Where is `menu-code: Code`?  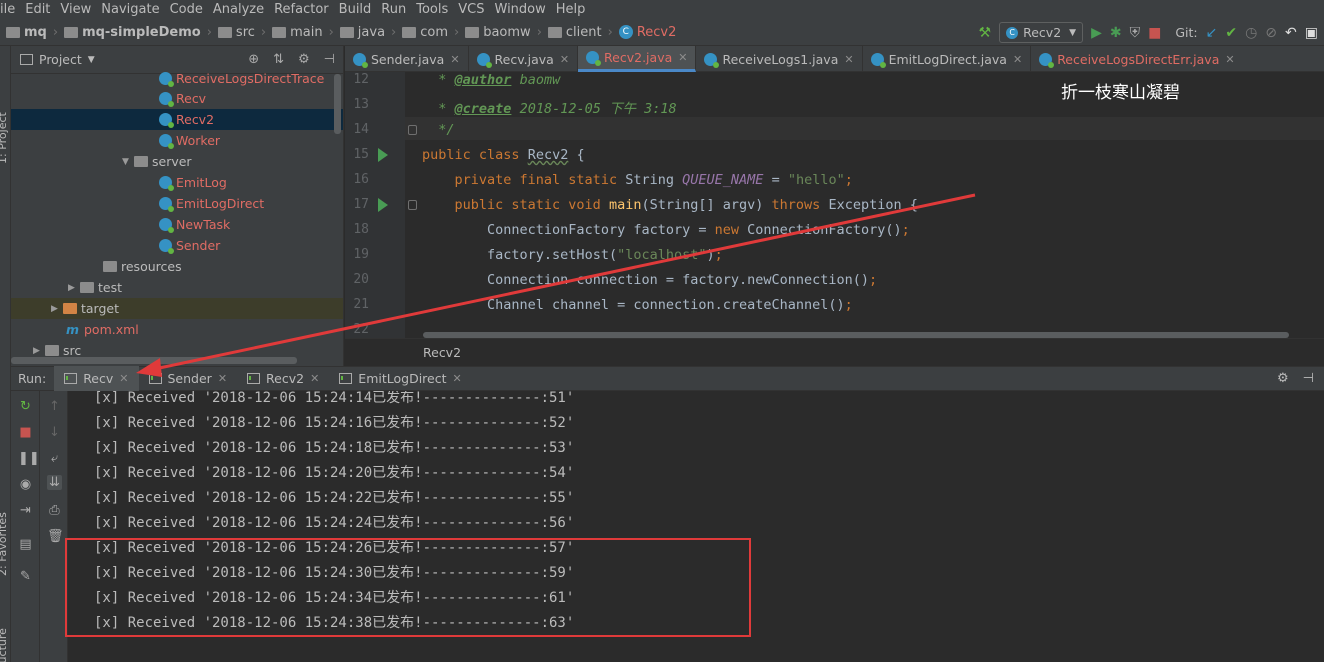
menu-code: Code is located at coordinates (186, 9).